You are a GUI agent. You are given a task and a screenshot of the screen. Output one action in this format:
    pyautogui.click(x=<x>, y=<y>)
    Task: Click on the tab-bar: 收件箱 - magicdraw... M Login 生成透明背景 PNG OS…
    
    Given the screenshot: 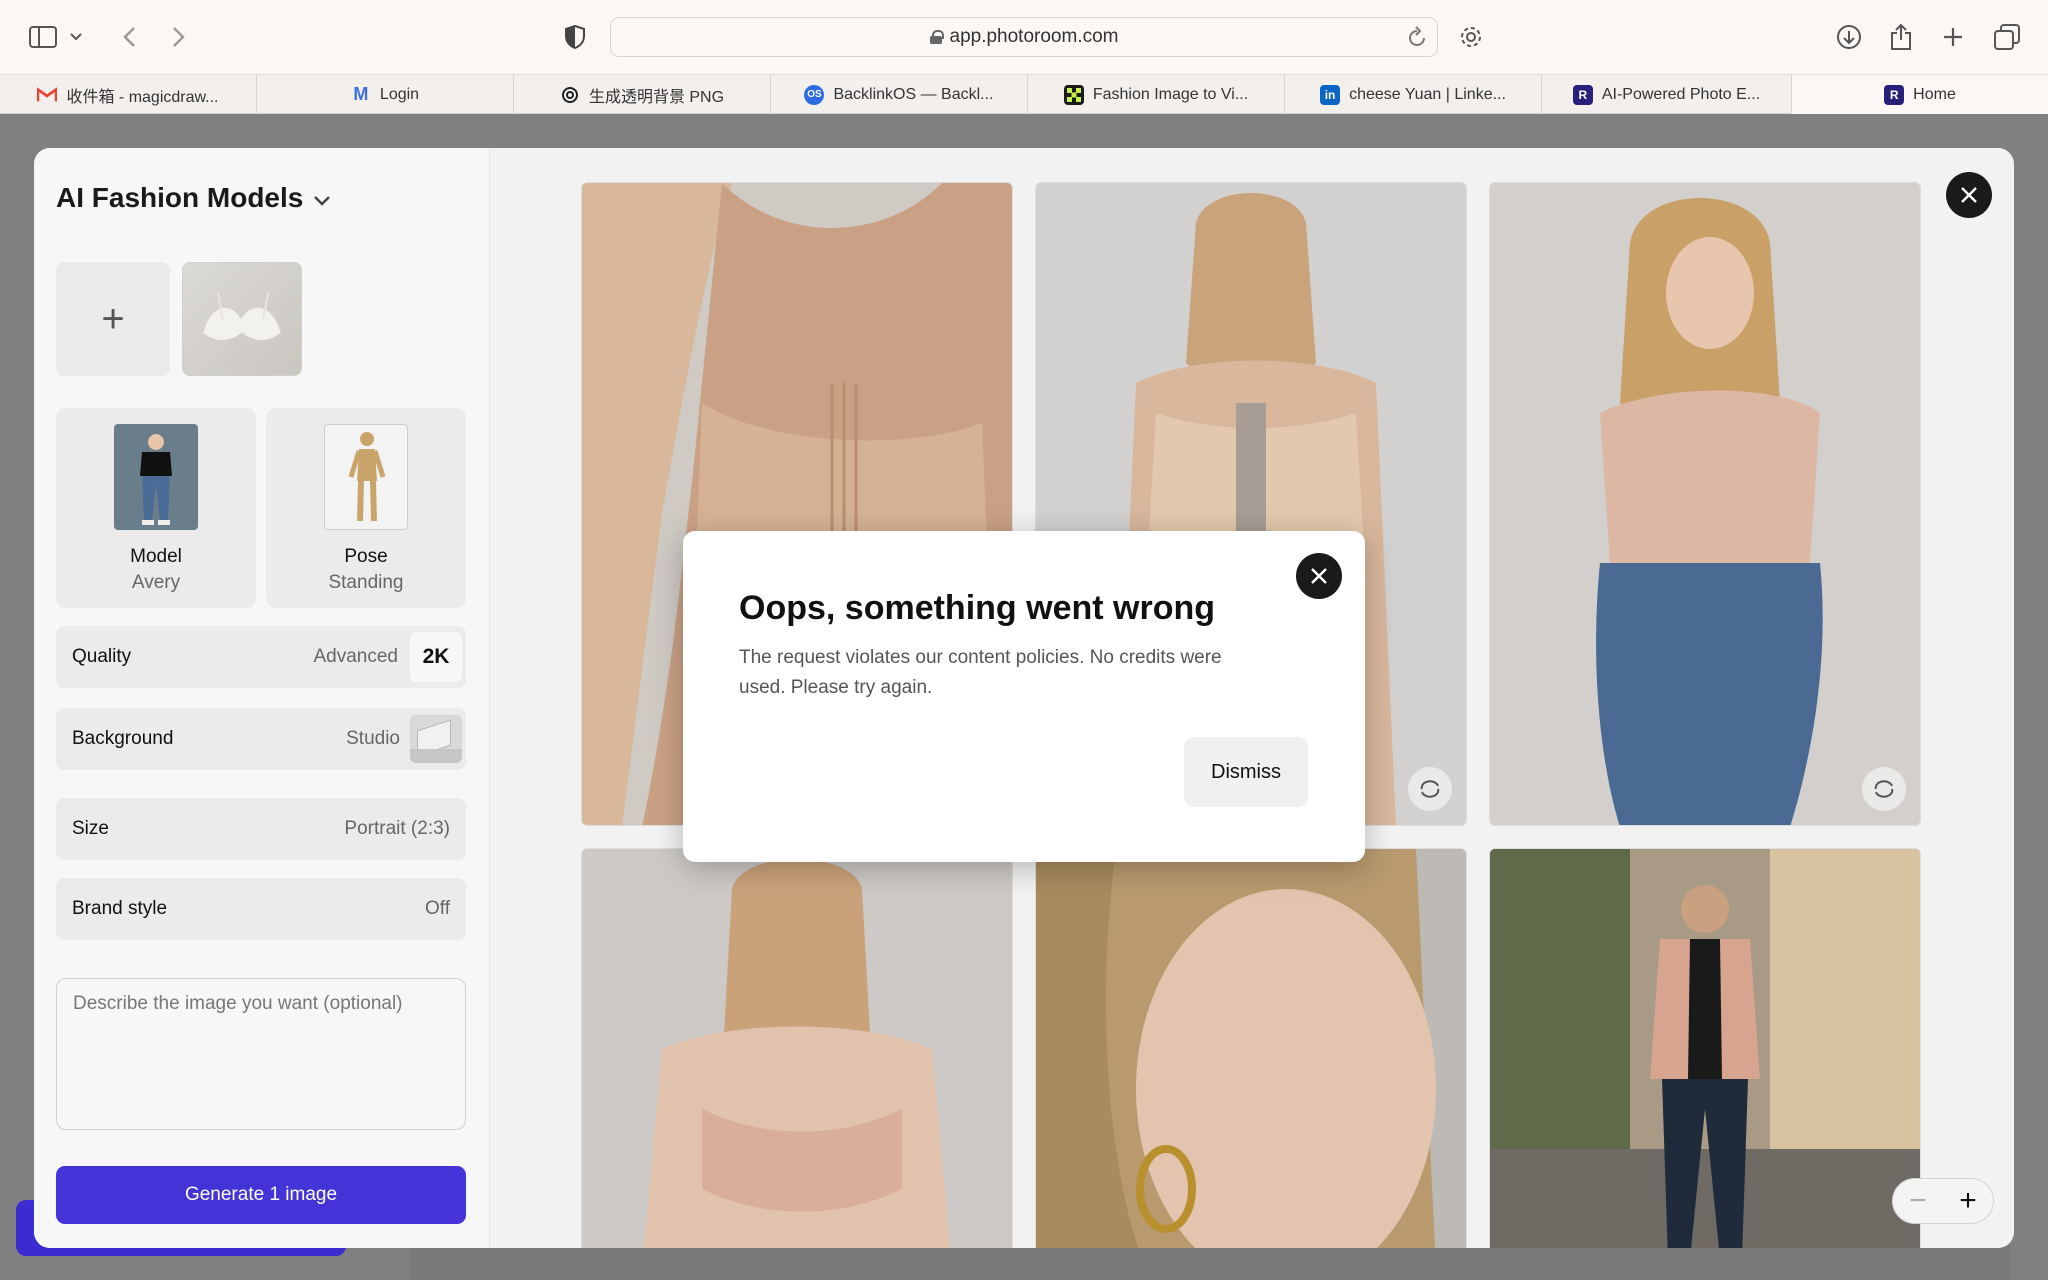 What is the action you would take?
    pyautogui.click(x=1024, y=94)
    